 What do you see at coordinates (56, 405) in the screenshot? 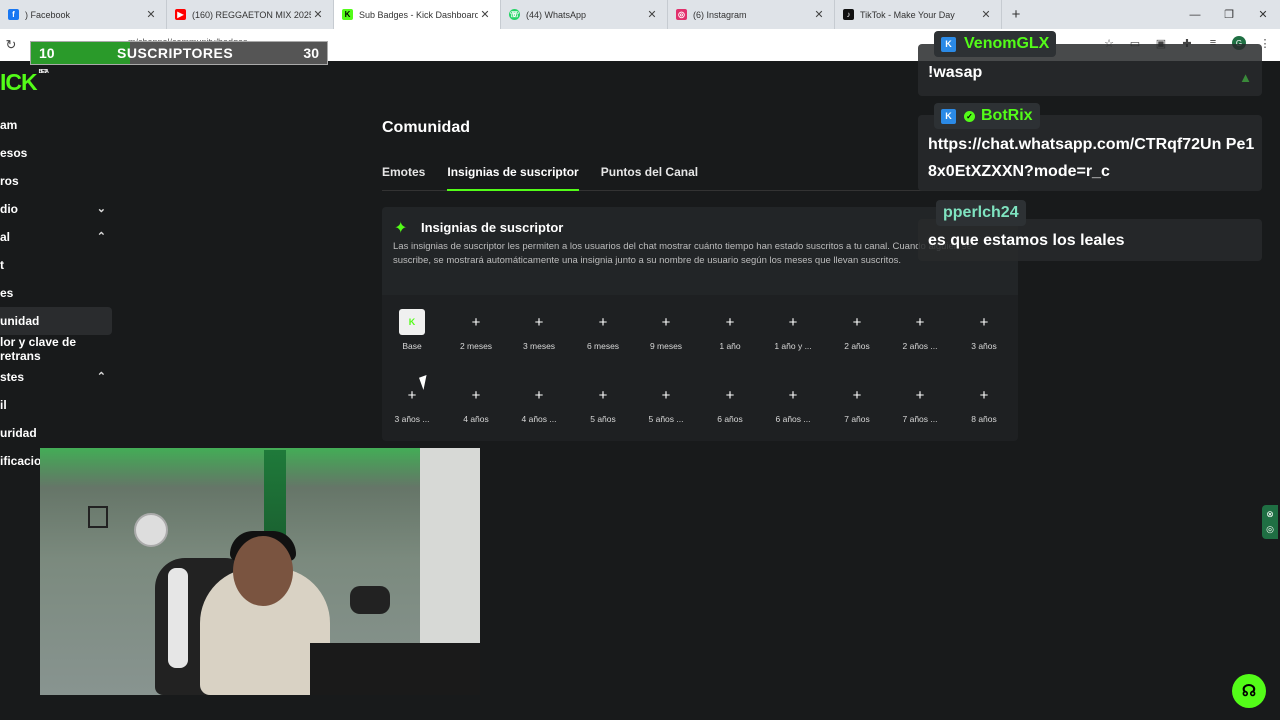
I see `sidebar-item: il` at bounding box center [56, 405].